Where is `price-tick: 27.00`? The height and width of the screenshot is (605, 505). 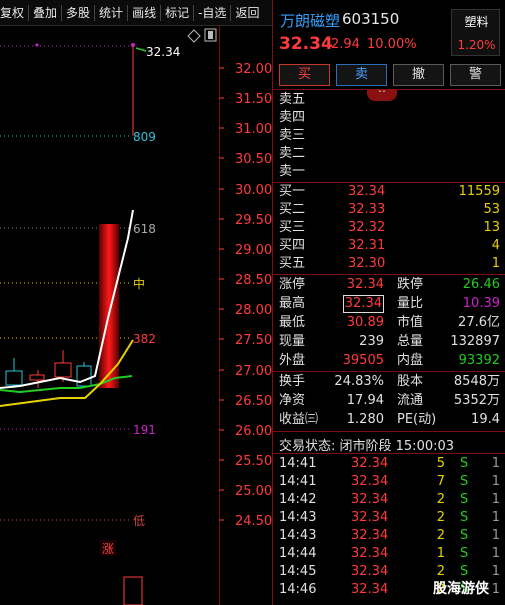 price-tick: 27.00 is located at coordinates (253, 371).